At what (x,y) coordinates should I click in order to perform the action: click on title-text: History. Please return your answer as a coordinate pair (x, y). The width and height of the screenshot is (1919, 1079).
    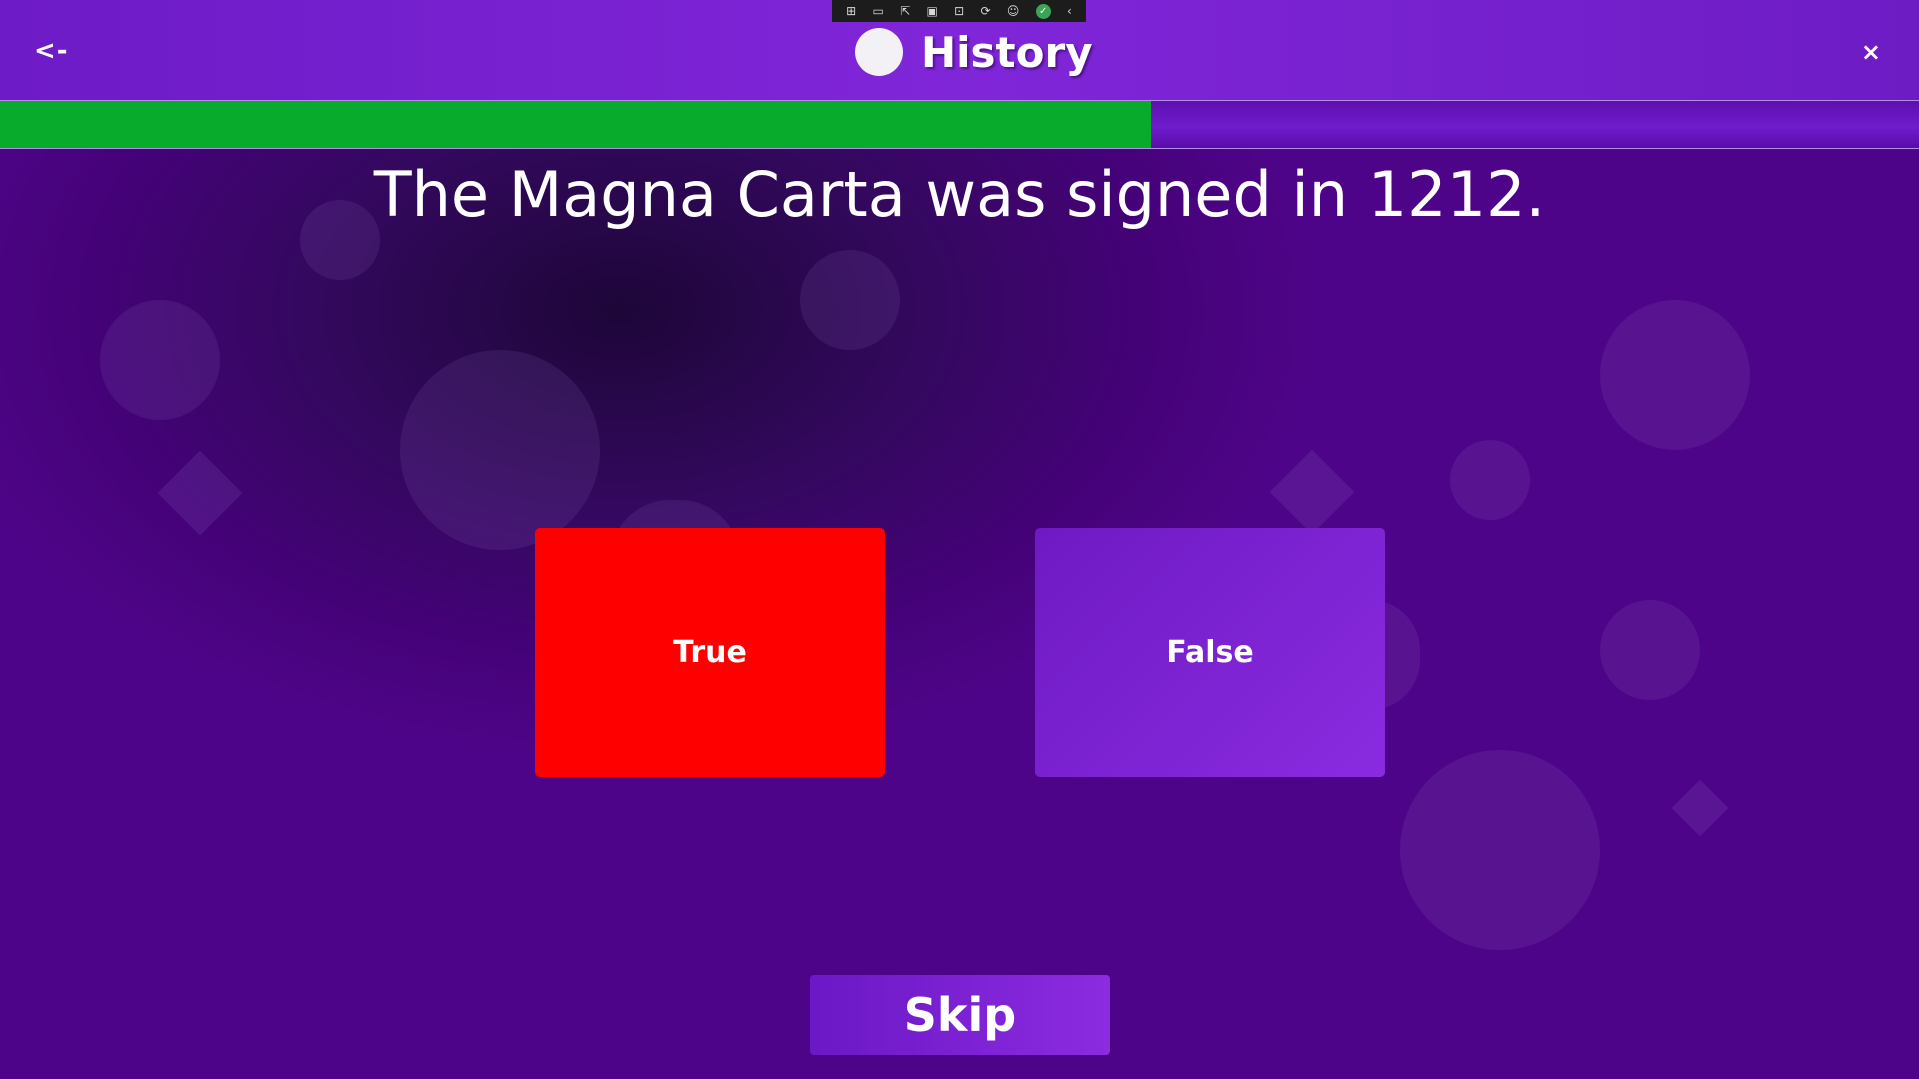
    Looking at the image, I should click on (1007, 52).